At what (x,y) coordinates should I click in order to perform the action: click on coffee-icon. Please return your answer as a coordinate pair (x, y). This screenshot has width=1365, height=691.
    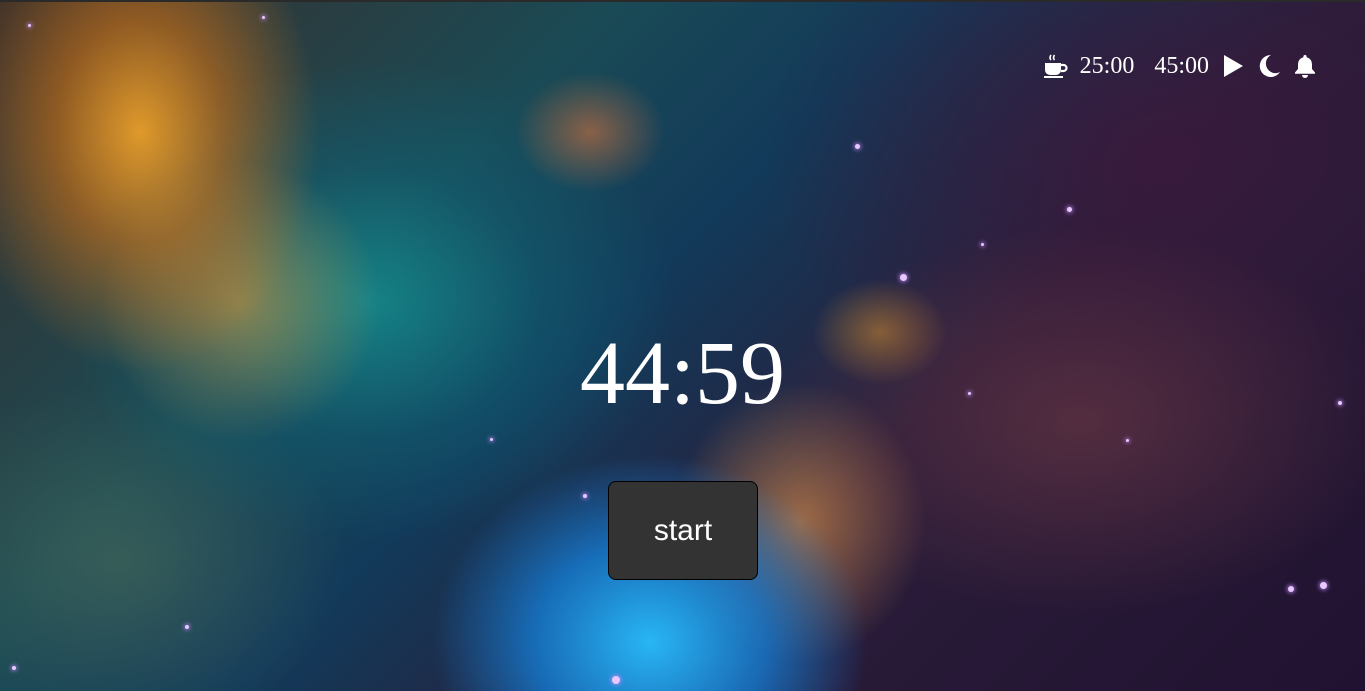
    Looking at the image, I should click on (1056, 66).